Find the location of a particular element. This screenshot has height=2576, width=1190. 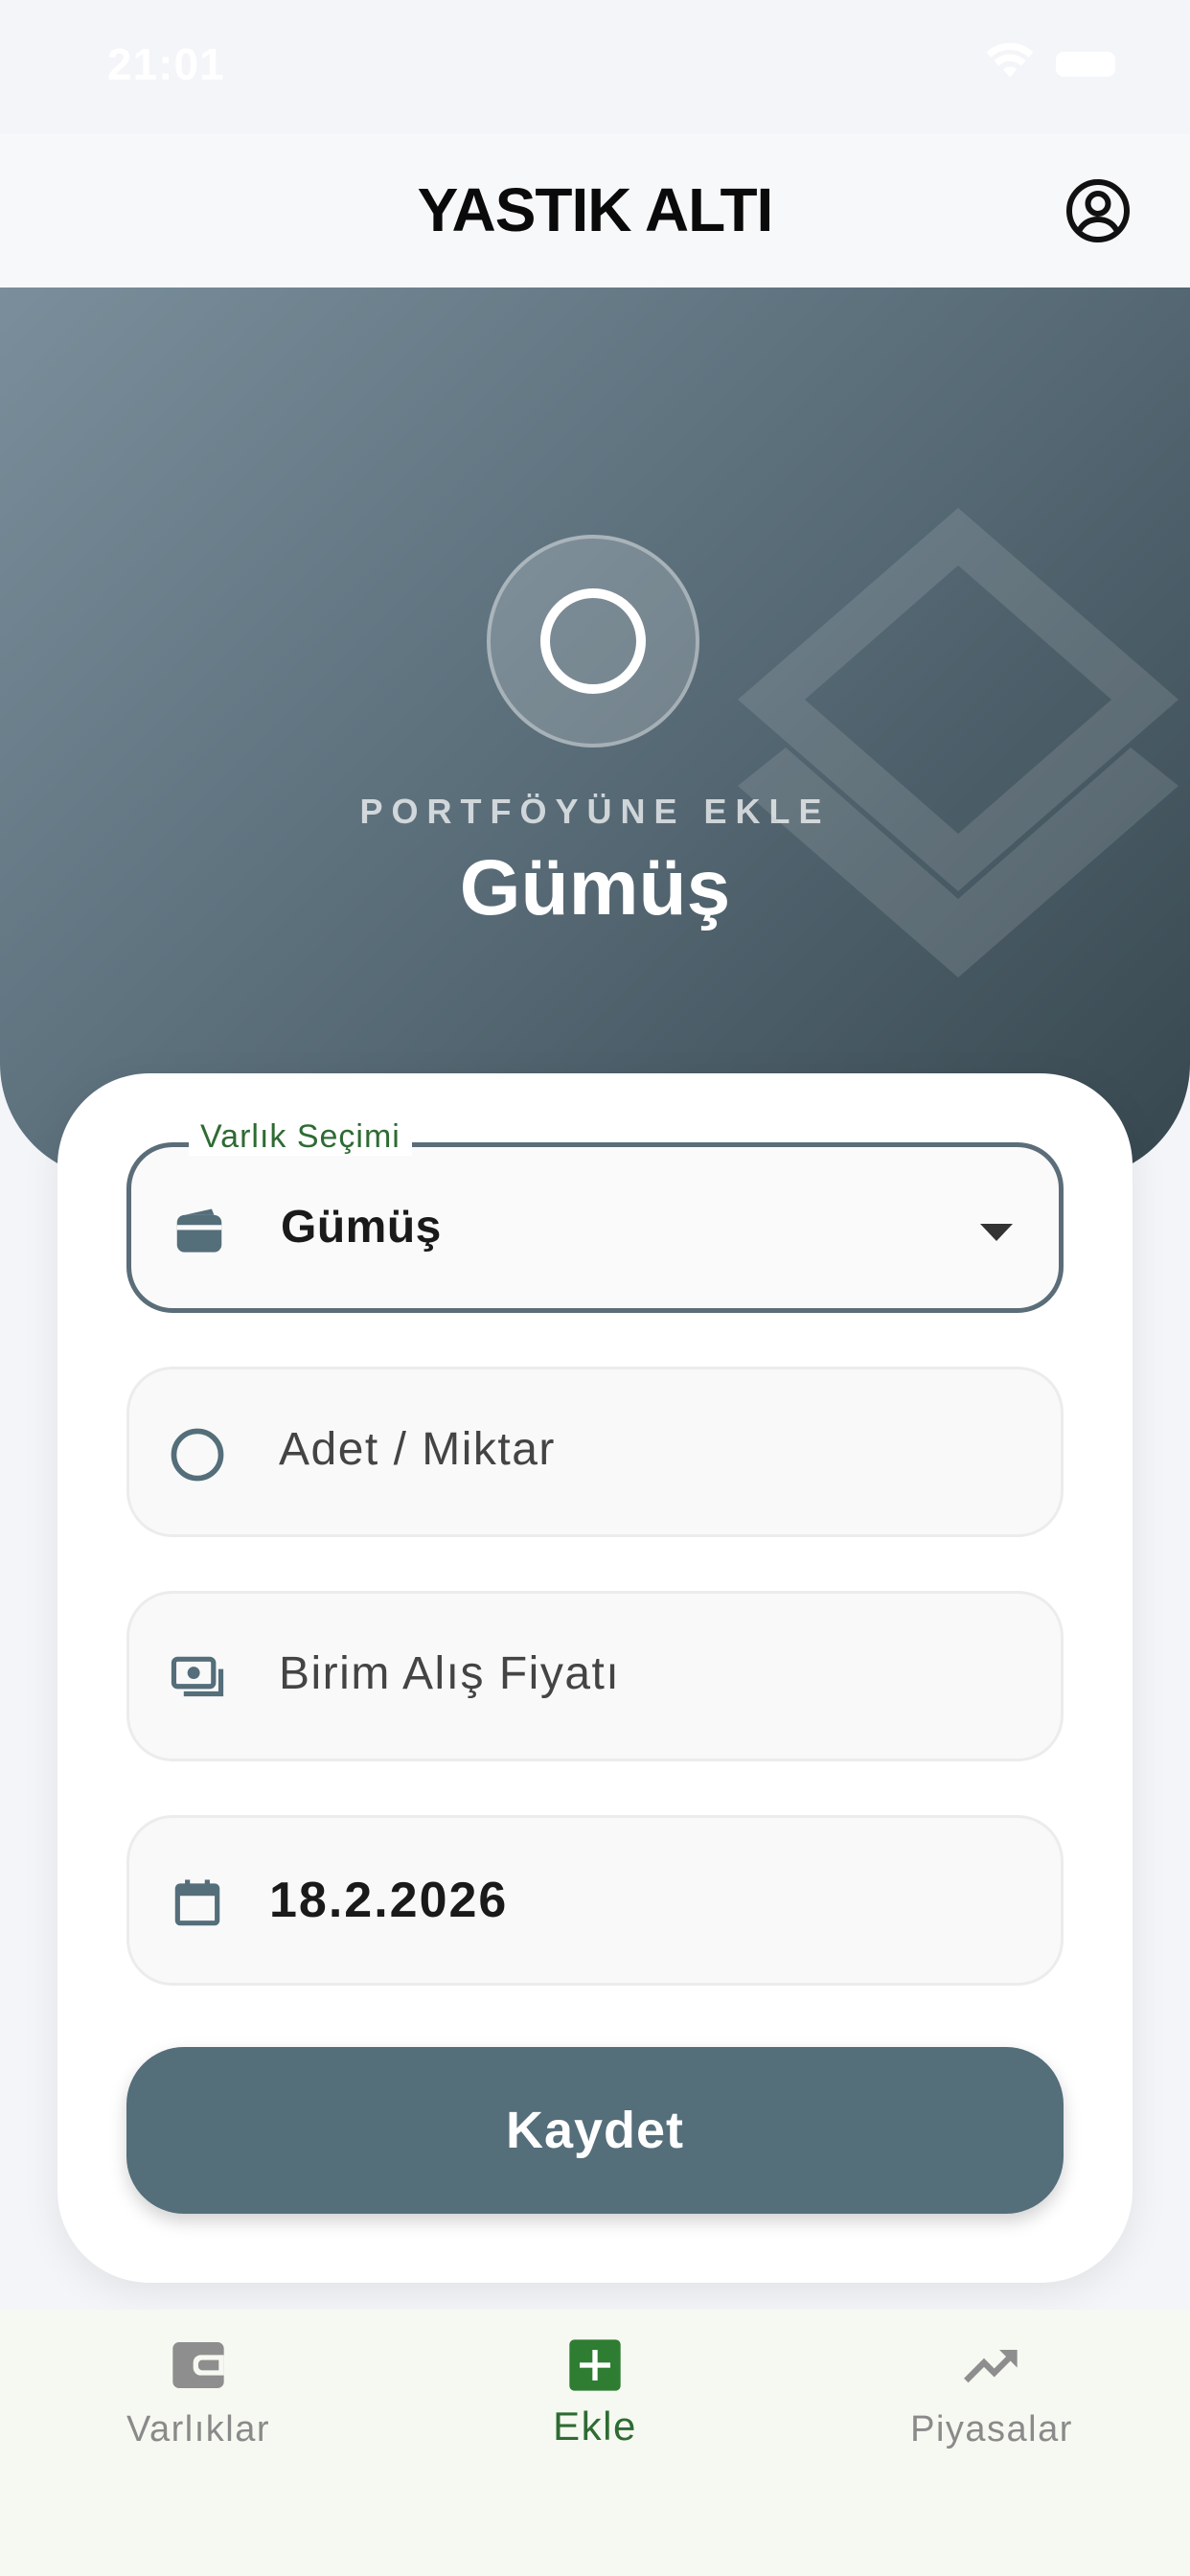

app-bar: YASTIK ALTI is located at coordinates (595, 211).